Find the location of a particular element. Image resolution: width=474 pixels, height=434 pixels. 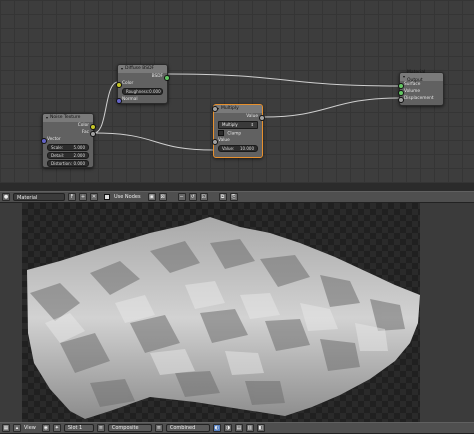

node-title: Noise Texture is located at coordinates (65, 117).